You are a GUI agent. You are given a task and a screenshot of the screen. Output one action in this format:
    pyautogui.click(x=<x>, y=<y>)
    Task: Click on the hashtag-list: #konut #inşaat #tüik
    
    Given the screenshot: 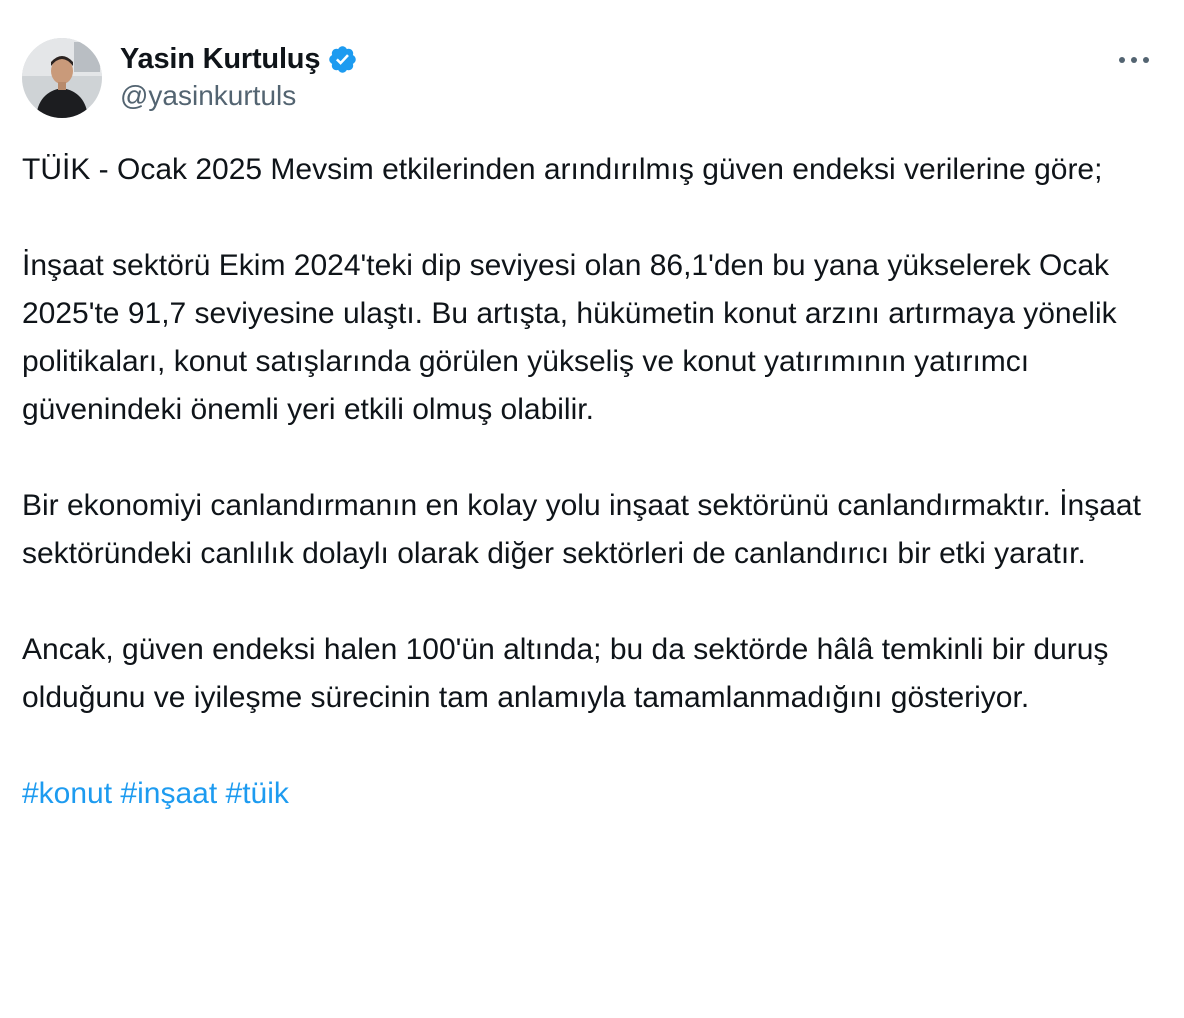 What is the action you would take?
    pyautogui.click(x=592, y=794)
    